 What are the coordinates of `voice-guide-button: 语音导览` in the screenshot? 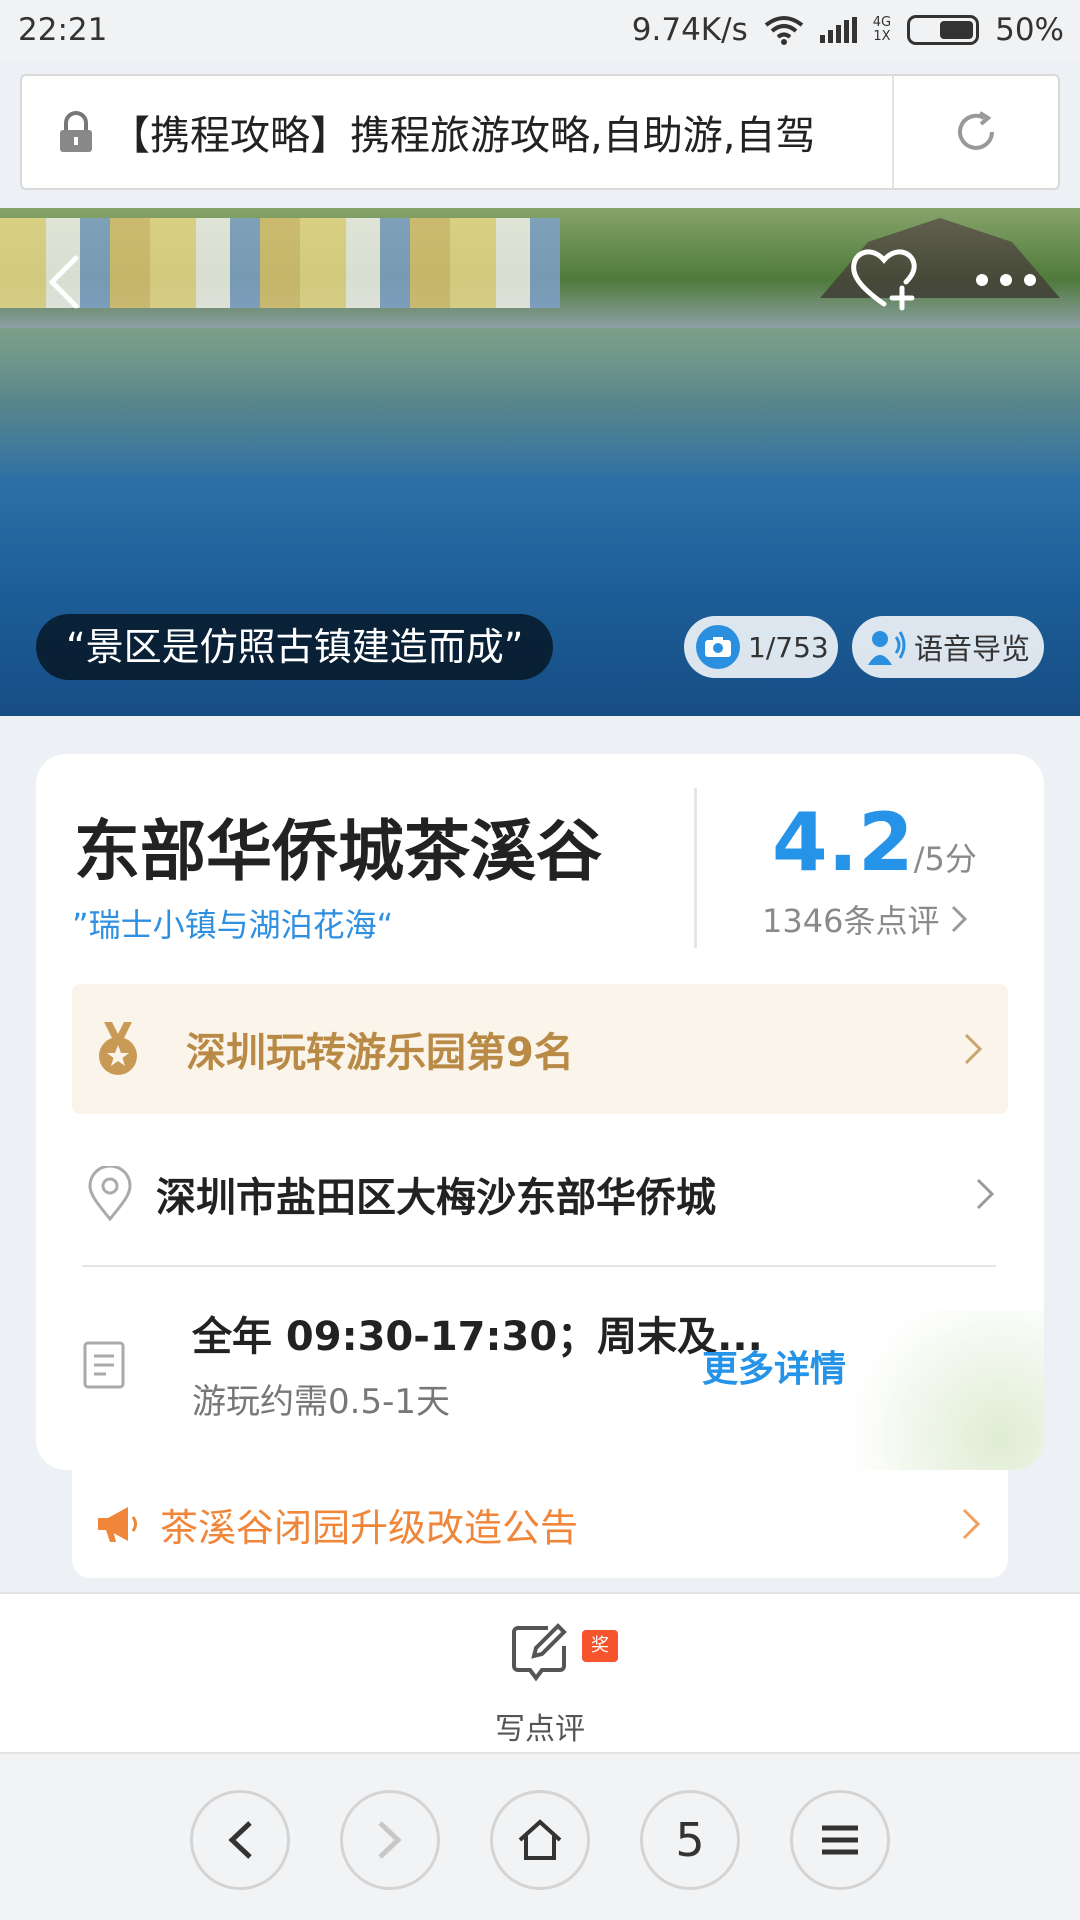 It's located at (948, 647).